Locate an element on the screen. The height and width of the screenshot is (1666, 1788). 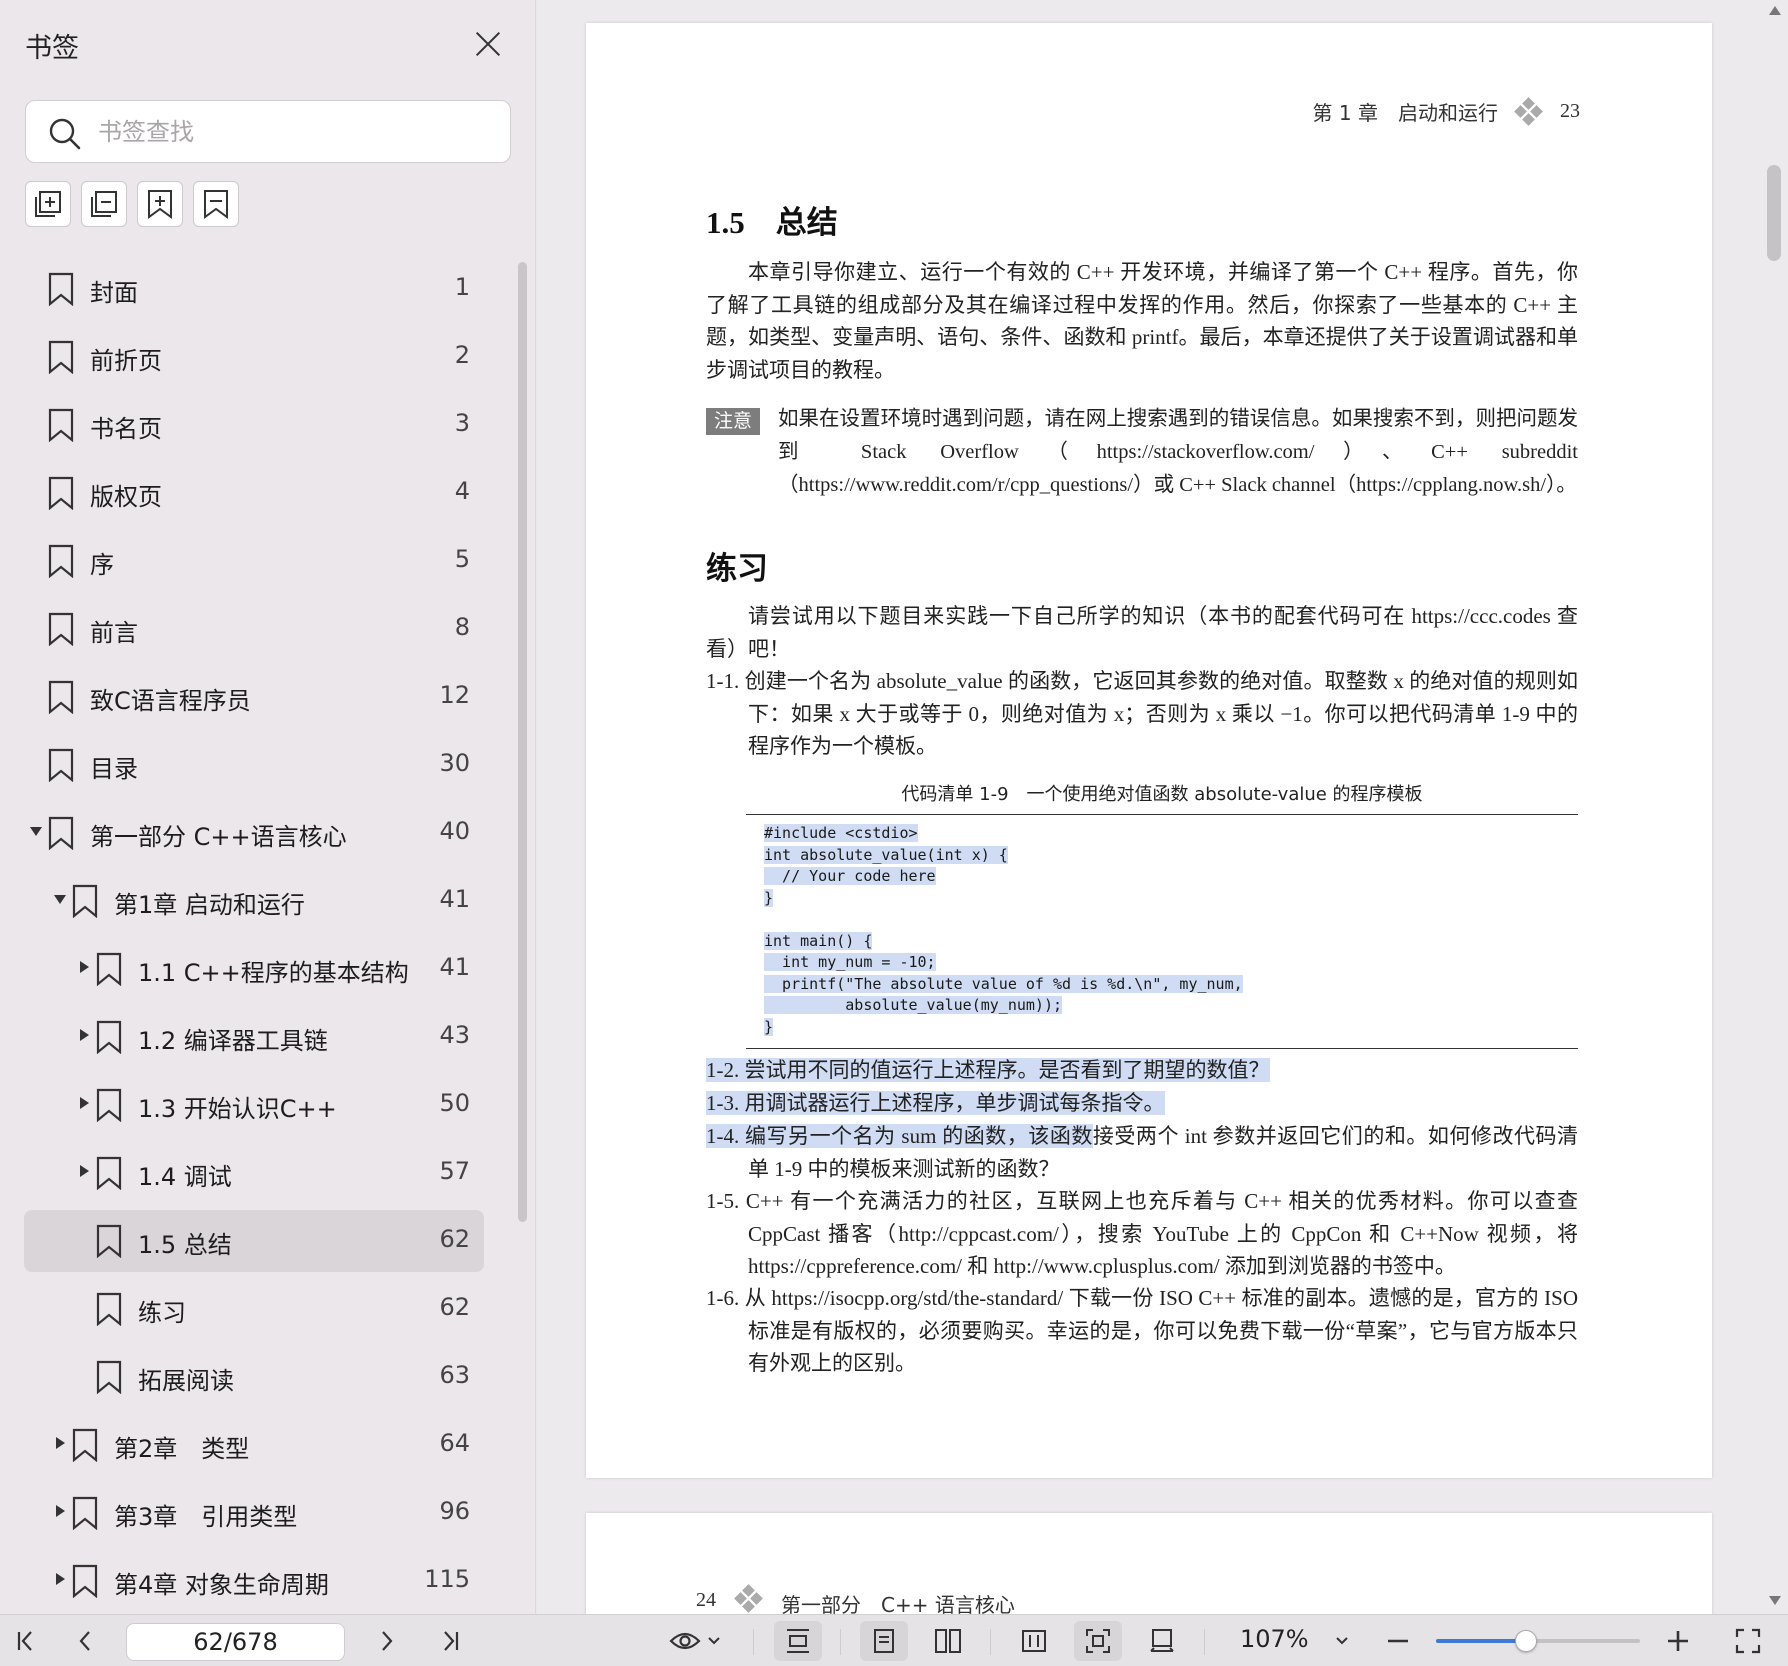
next-page-button is located at coordinates (386, 1641).